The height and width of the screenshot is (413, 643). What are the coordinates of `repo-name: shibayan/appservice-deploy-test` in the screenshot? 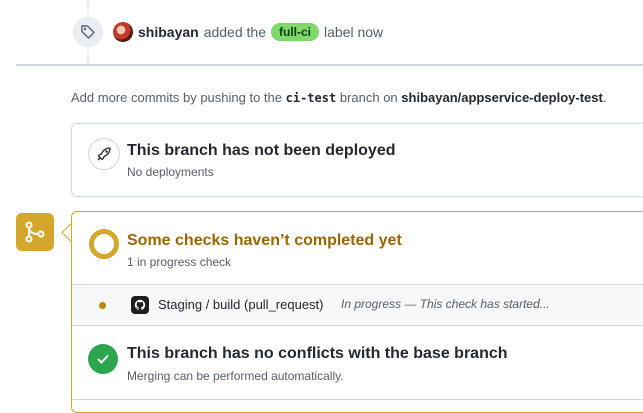 It's located at (502, 97).